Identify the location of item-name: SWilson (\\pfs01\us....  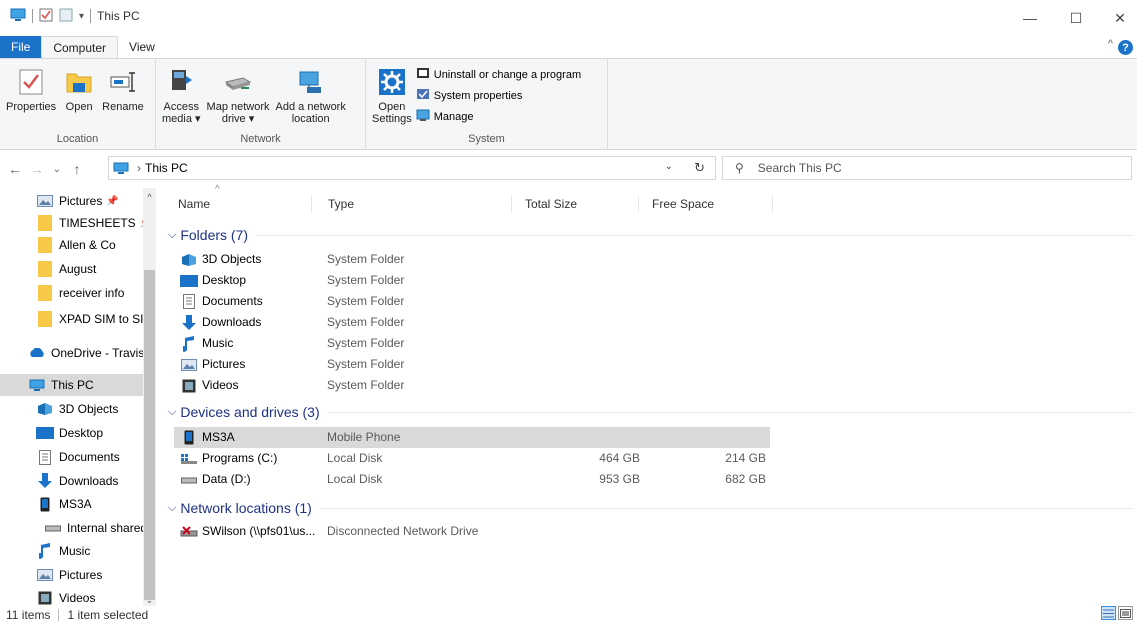
(259, 531).